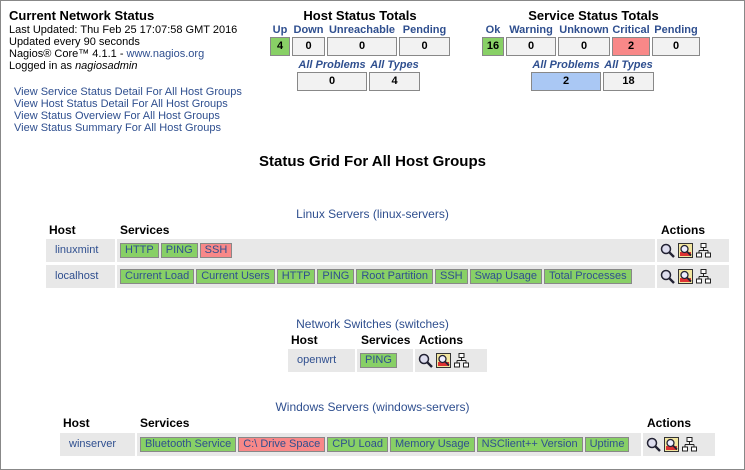 The height and width of the screenshot is (470, 745). What do you see at coordinates (166, 54) in the screenshot?
I see `nagios-link: www.nagios.org` at bounding box center [166, 54].